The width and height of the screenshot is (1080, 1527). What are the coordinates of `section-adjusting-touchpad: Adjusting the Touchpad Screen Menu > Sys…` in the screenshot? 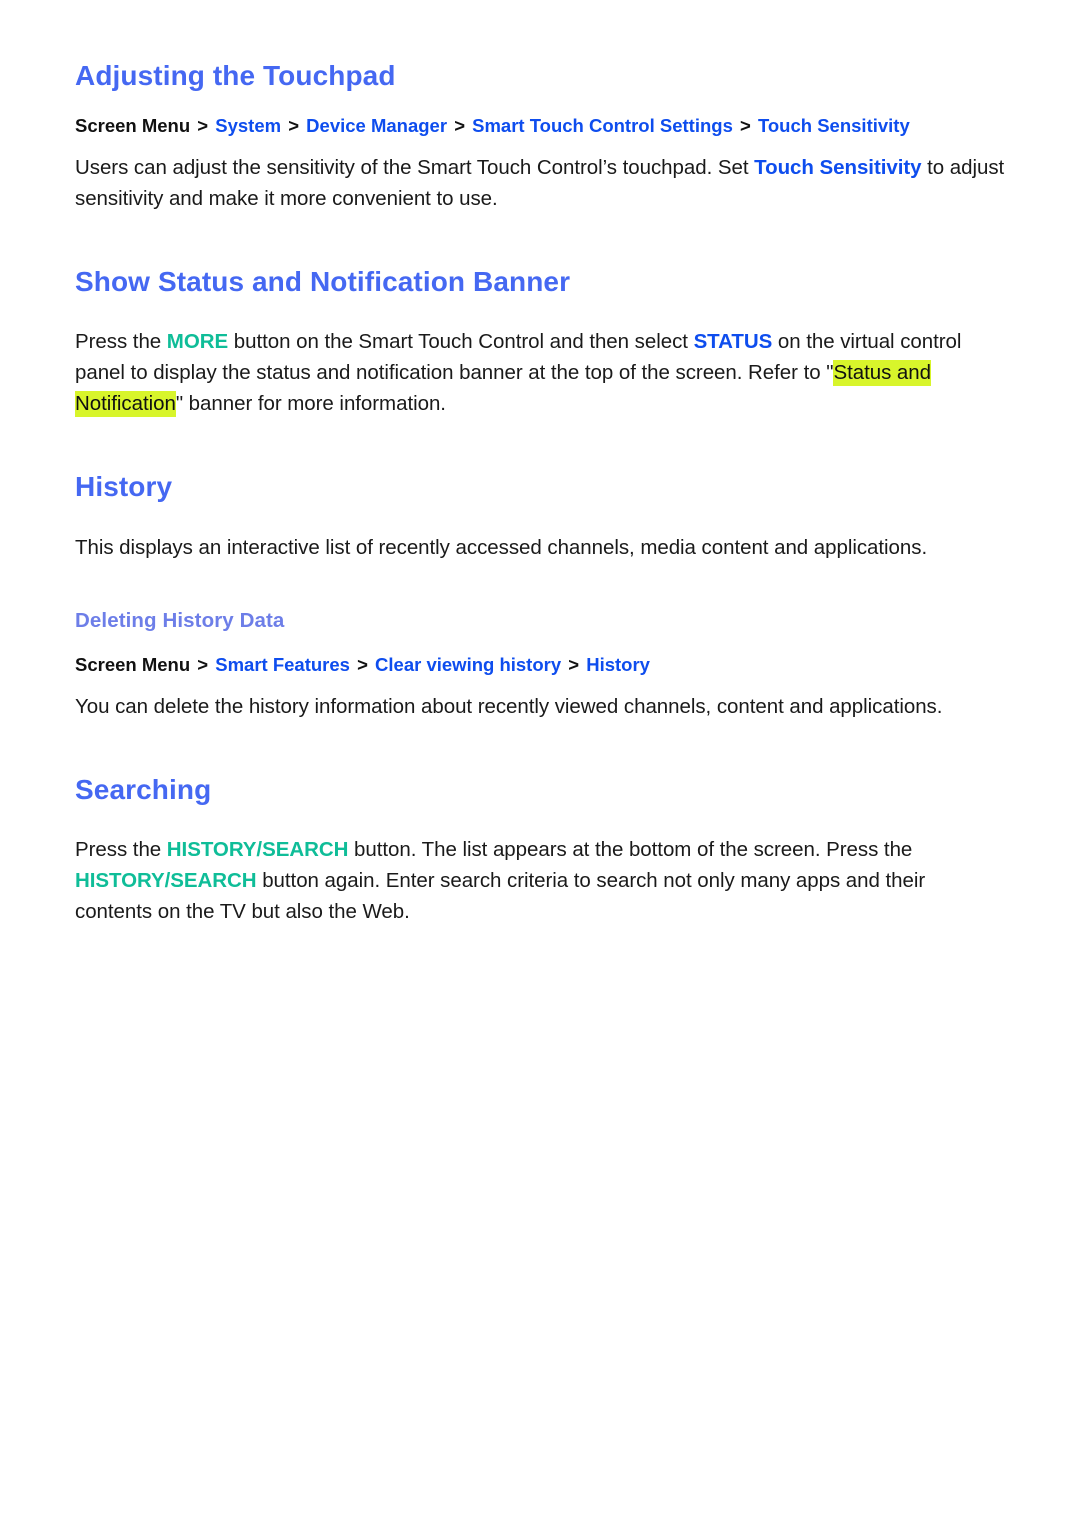 It's located at (540, 107).